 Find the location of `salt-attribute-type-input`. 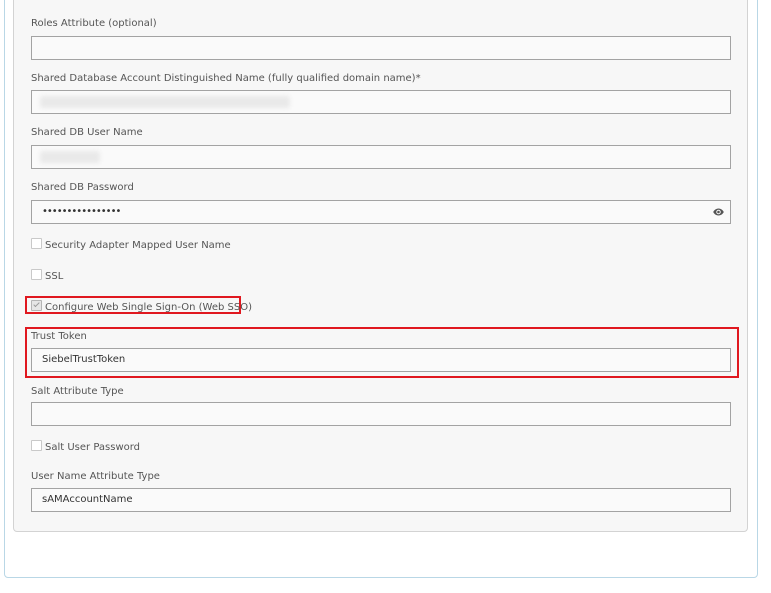

salt-attribute-type-input is located at coordinates (381, 414).